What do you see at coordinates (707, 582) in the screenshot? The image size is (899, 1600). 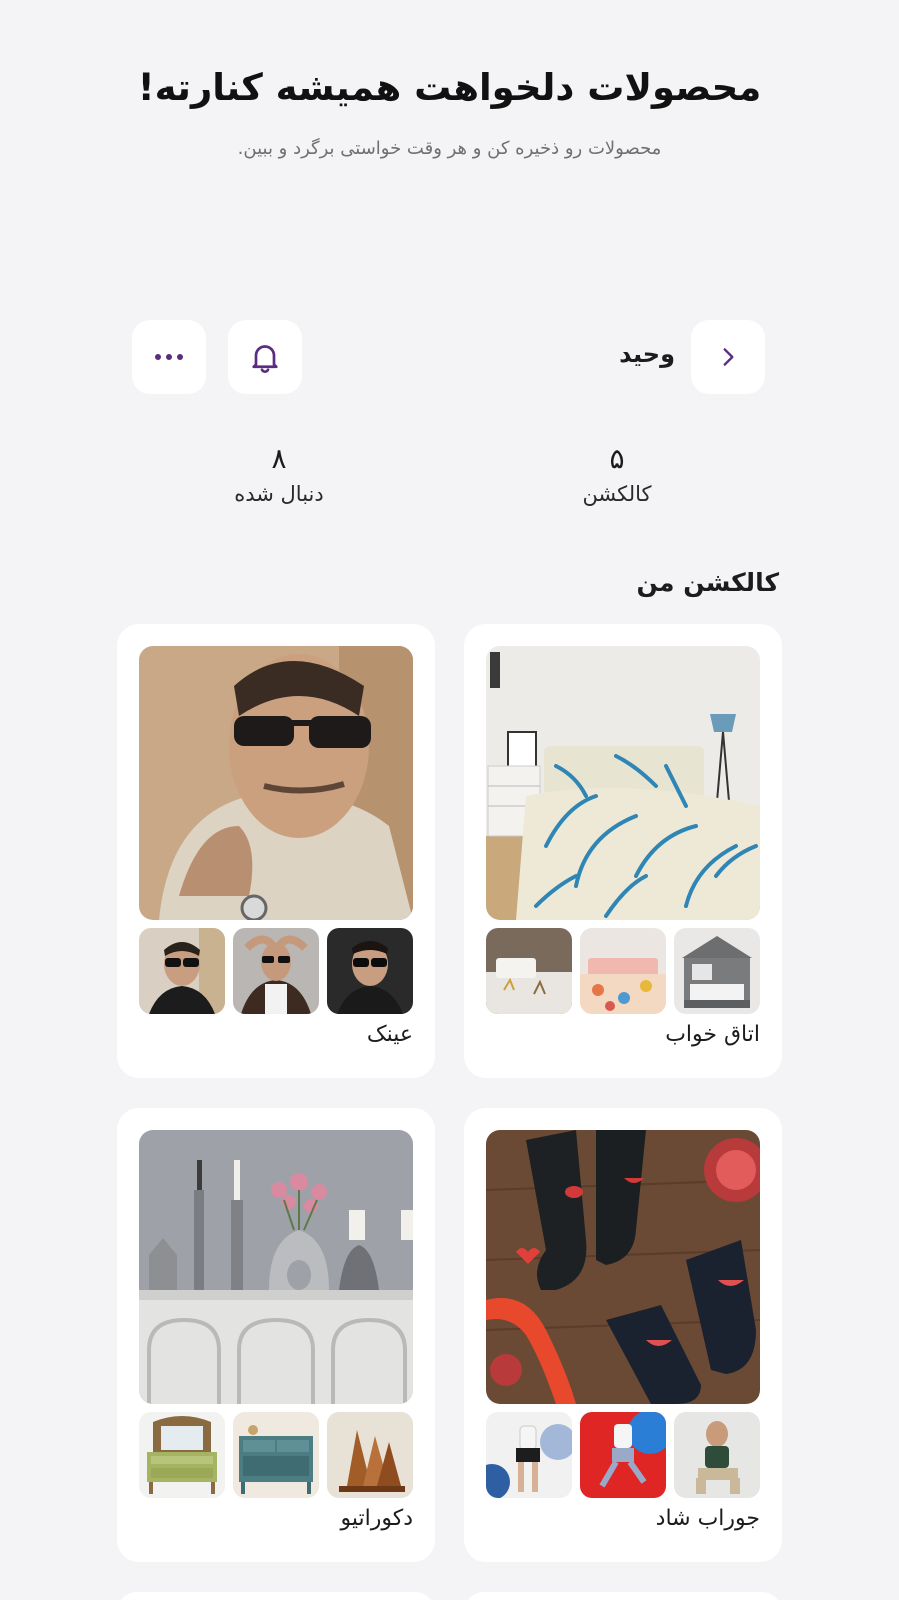 I see `section-title: کالکشن من` at bounding box center [707, 582].